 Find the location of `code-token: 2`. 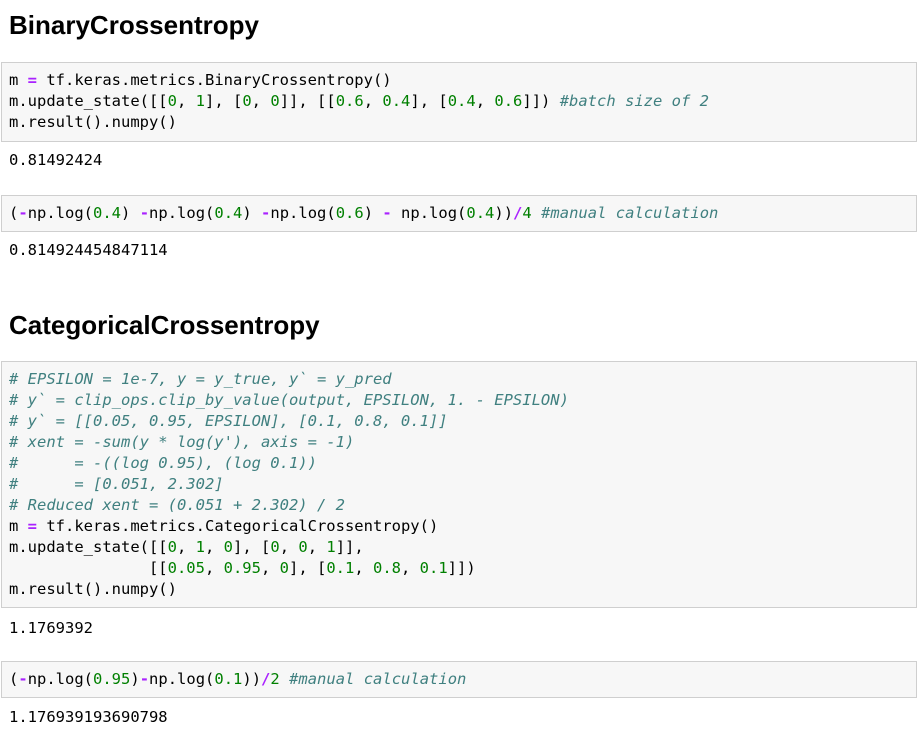

code-token: 2 is located at coordinates (275, 679).